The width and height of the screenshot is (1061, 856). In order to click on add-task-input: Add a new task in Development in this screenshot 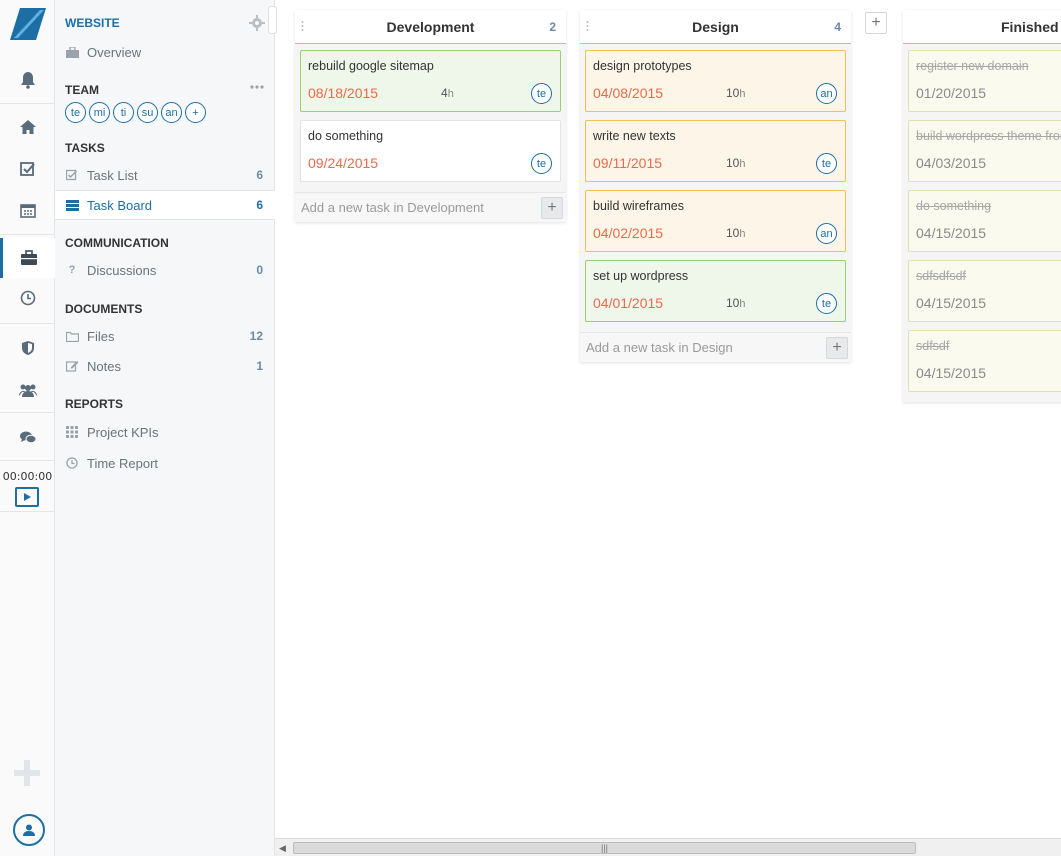, I will do `click(392, 207)`.